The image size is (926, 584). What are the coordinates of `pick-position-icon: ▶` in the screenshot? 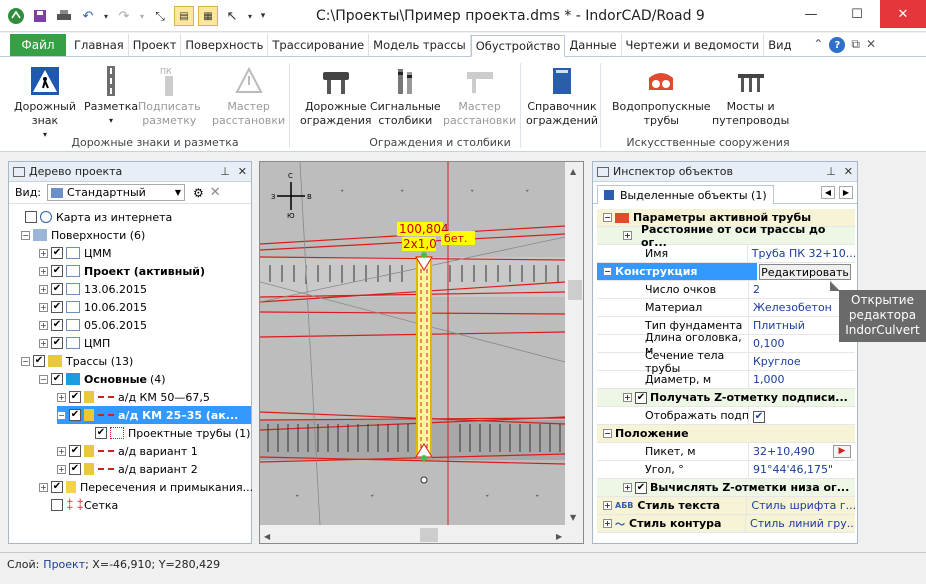 It's located at (842, 451).